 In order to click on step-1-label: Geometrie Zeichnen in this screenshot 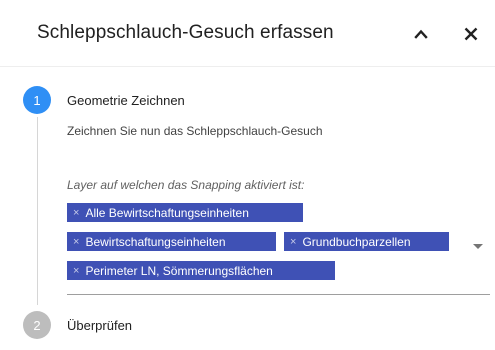, I will do `click(126, 100)`.